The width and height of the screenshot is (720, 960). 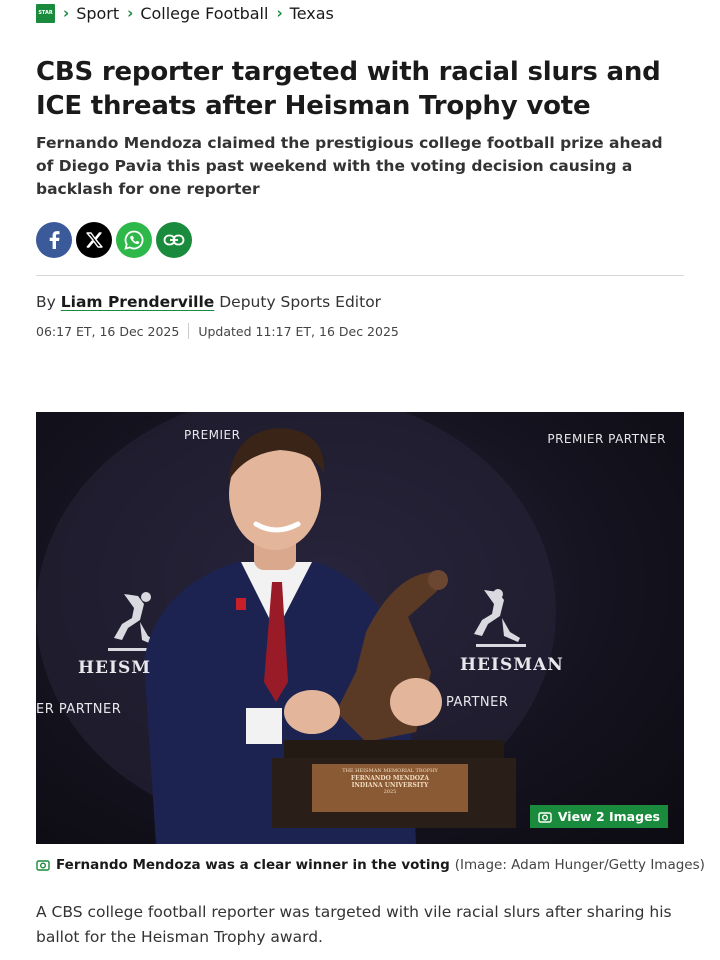 I want to click on heisman-wordmark: HEISMAN, so click(x=512, y=665).